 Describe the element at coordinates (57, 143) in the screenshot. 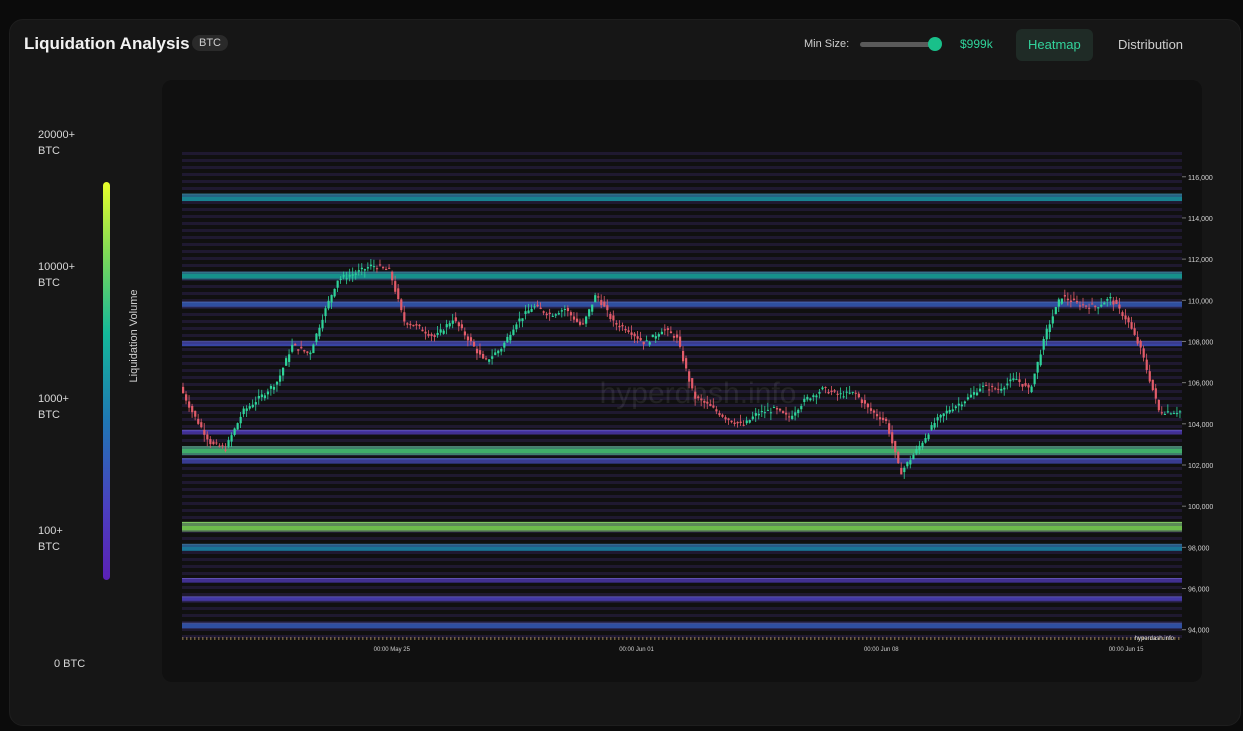

I see `legend-level-20000: 20000+ BTC` at that location.